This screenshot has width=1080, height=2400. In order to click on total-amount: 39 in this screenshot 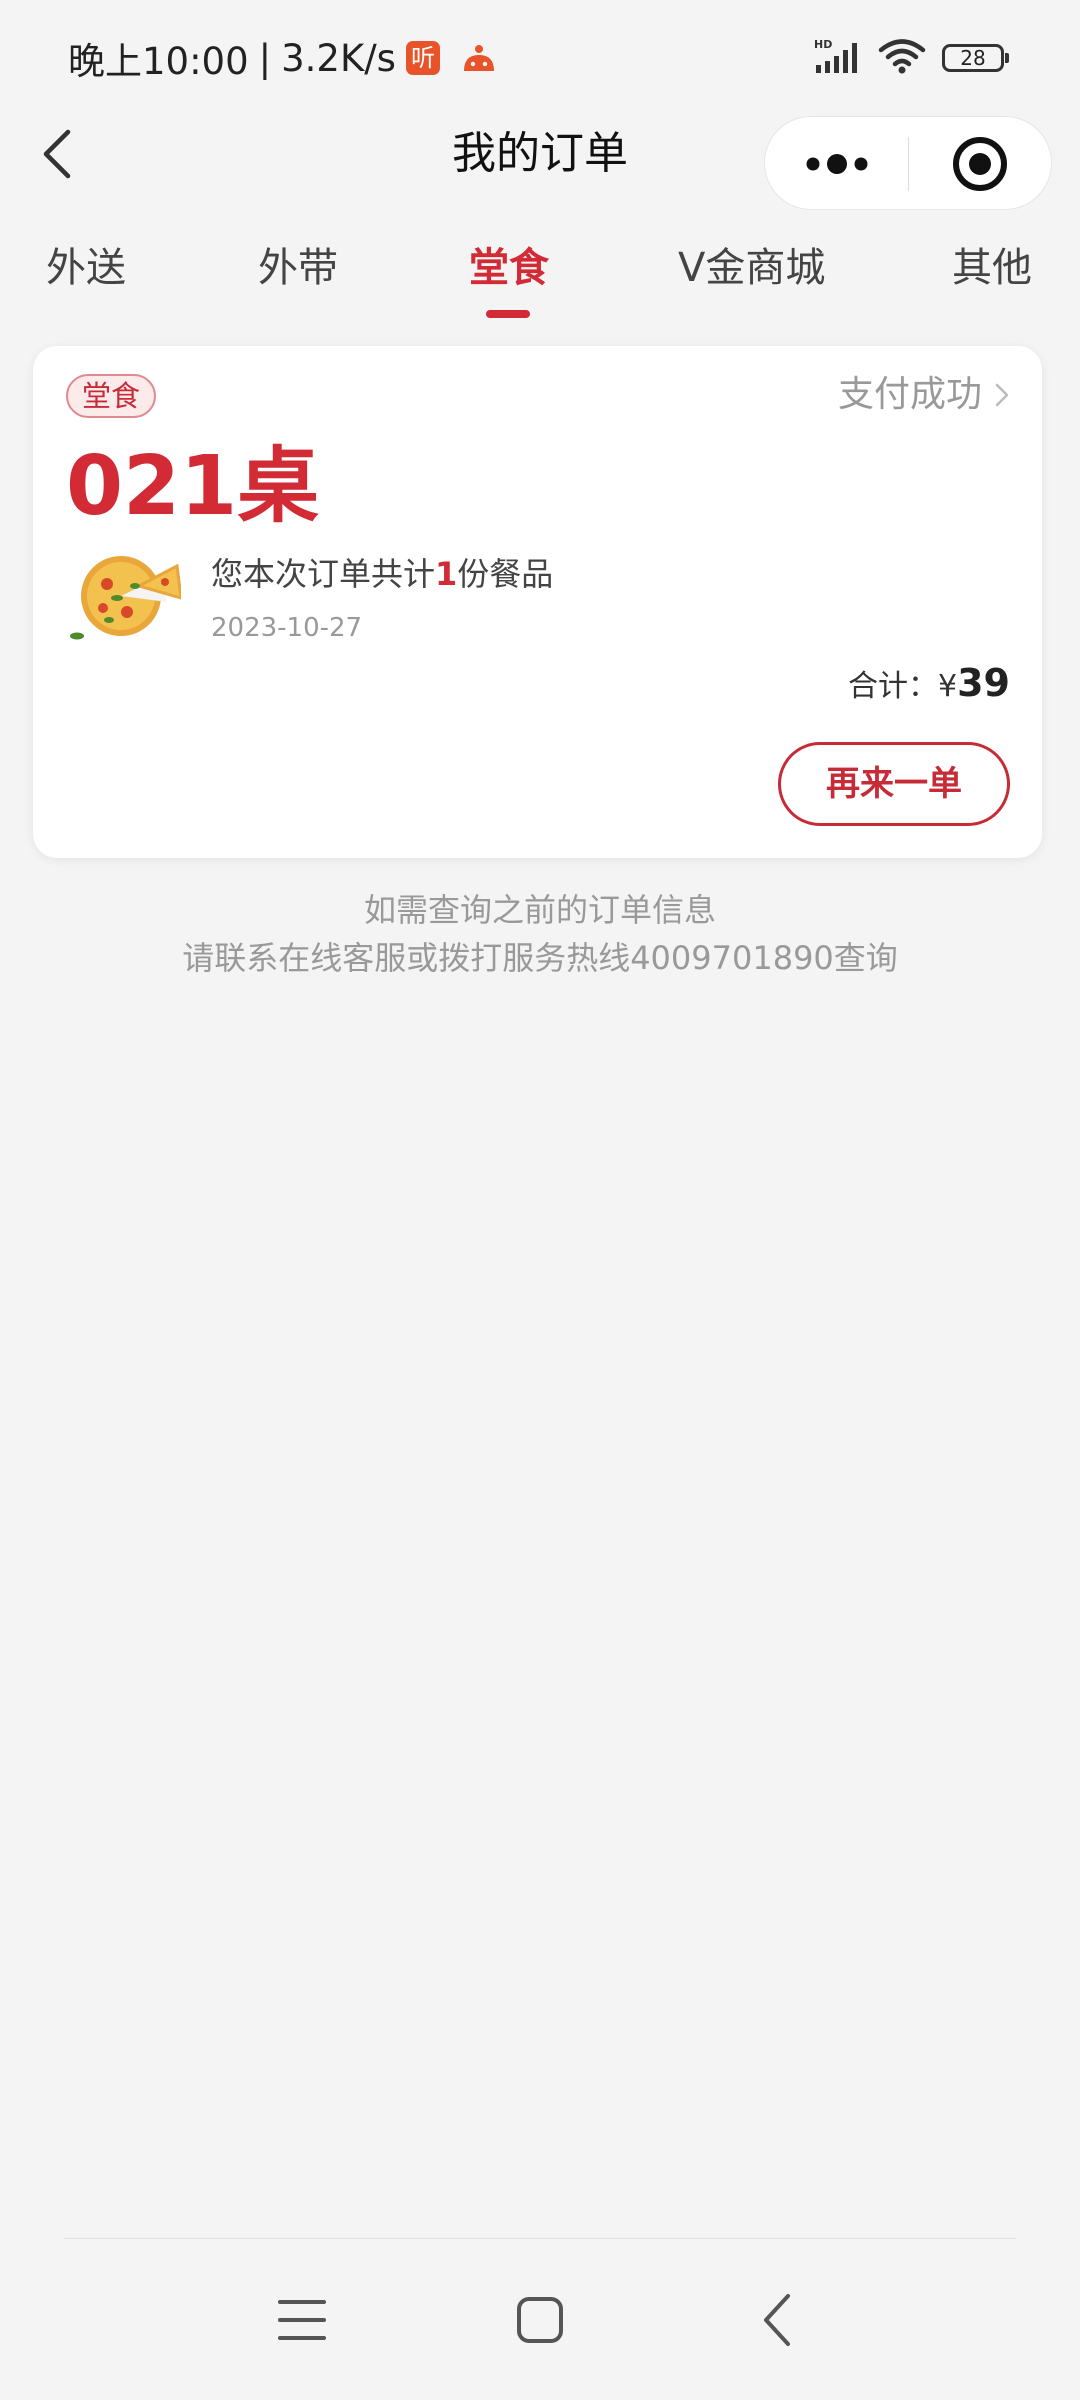, I will do `click(983, 683)`.